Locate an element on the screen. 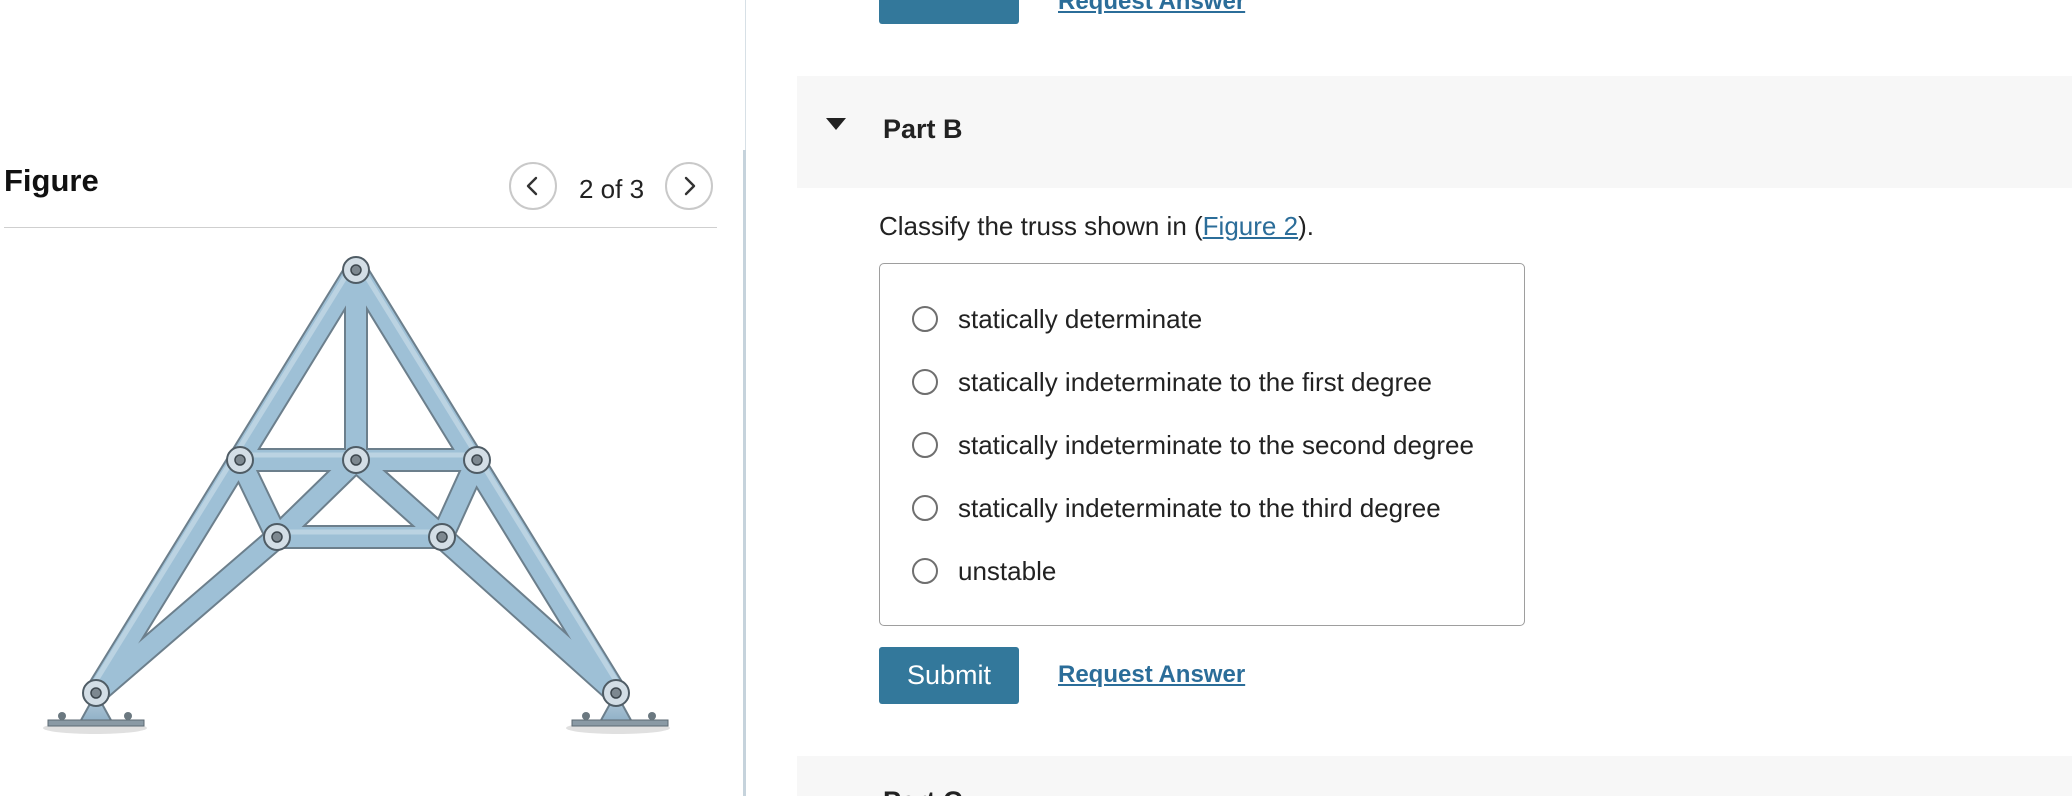 This screenshot has height=796, width=2072. caret-down-icon is located at coordinates (836, 124).